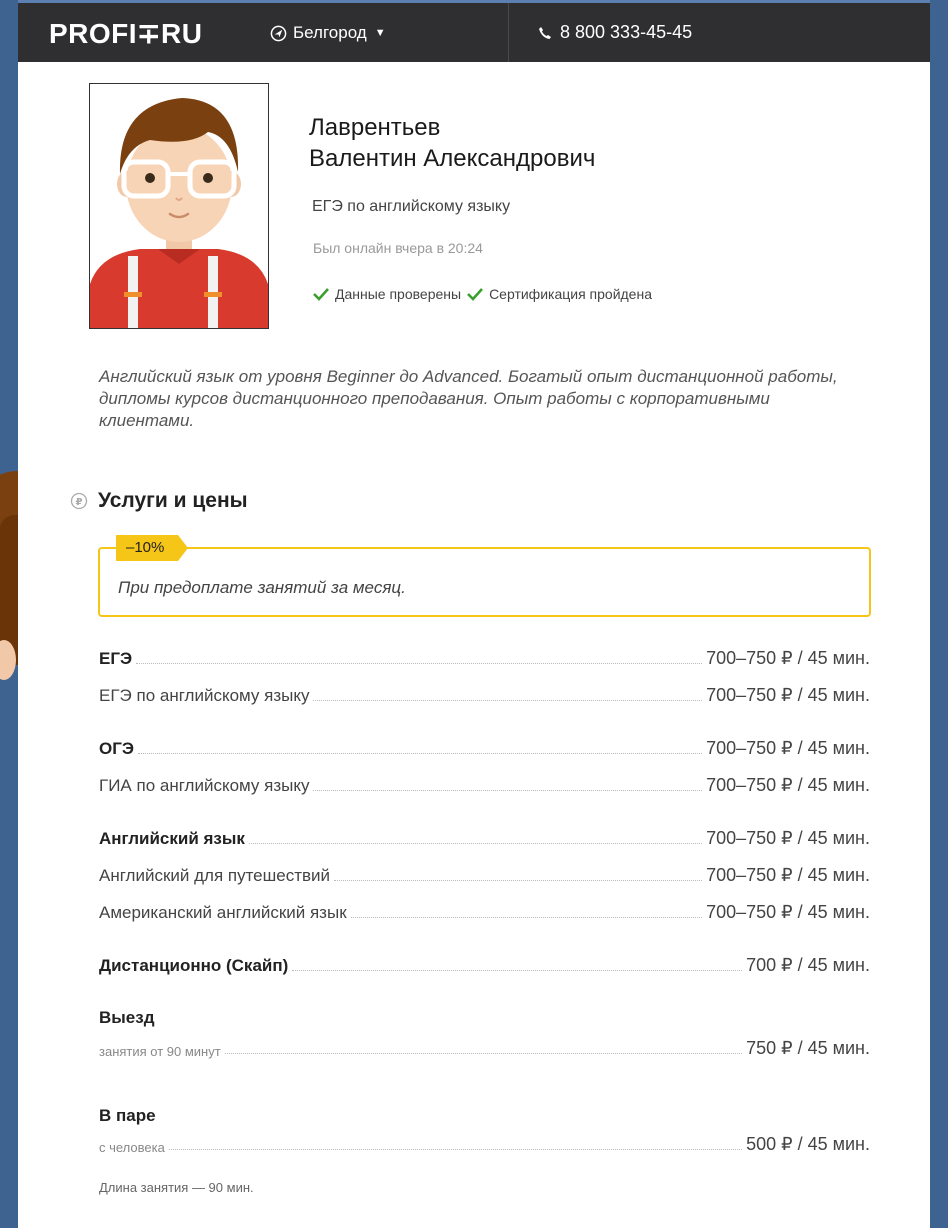 Image resolution: width=948 pixels, height=1228 pixels. What do you see at coordinates (215, 875) in the screenshot?
I see `service-label: Английский для путешествий` at bounding box center [215, 875].